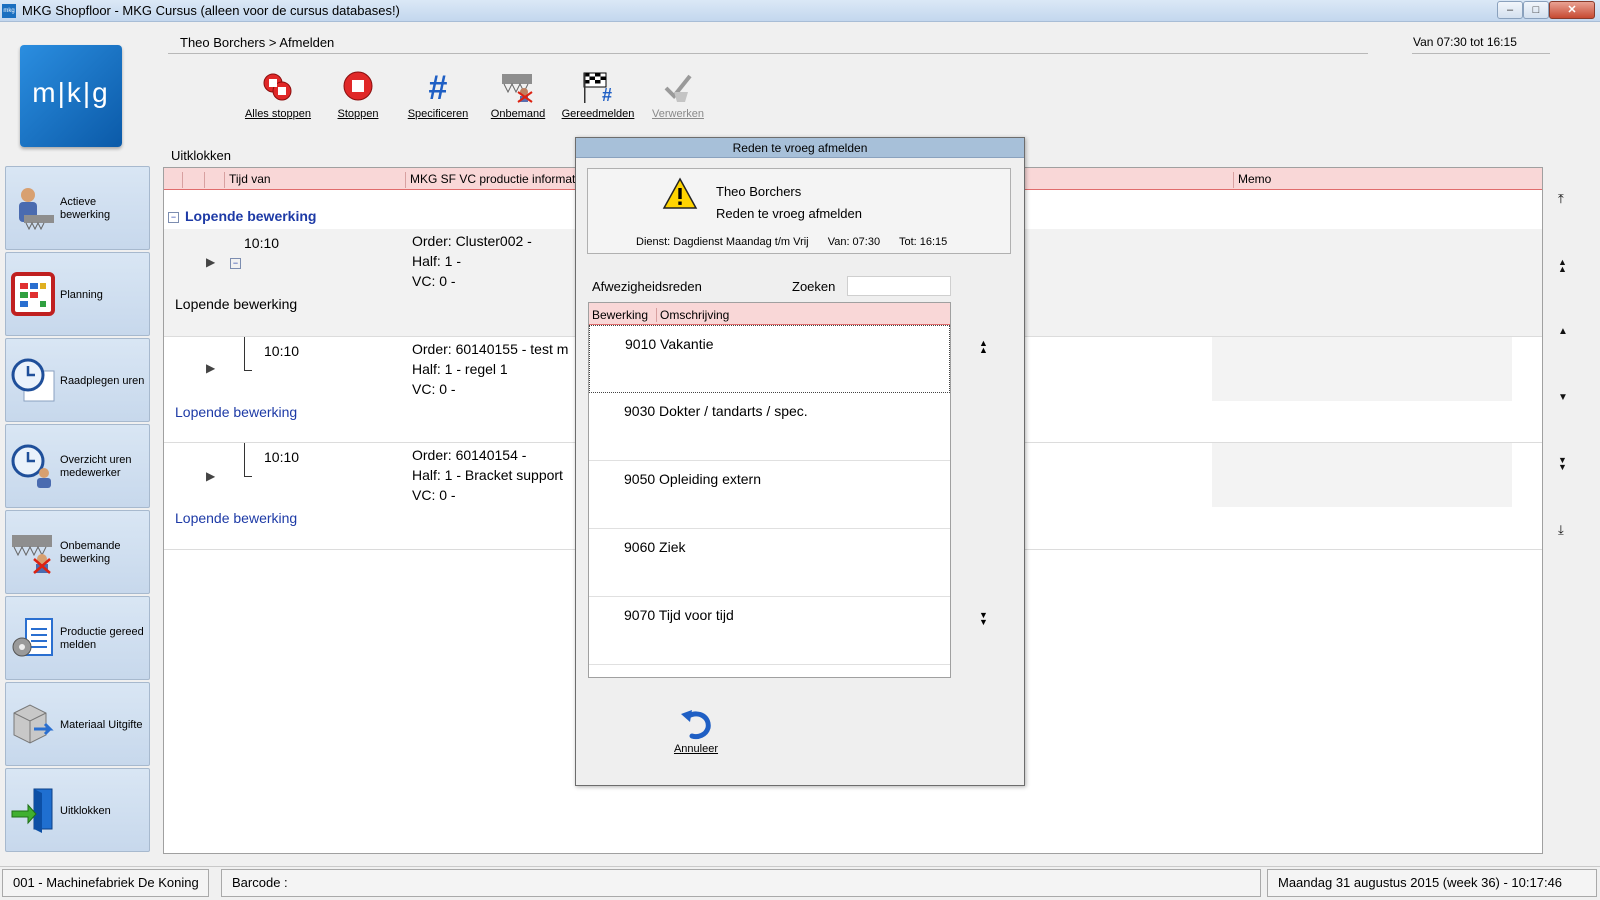 This screenshot has width=1600, height=900. I want to click on stop-all-icon, so click(278, 87).